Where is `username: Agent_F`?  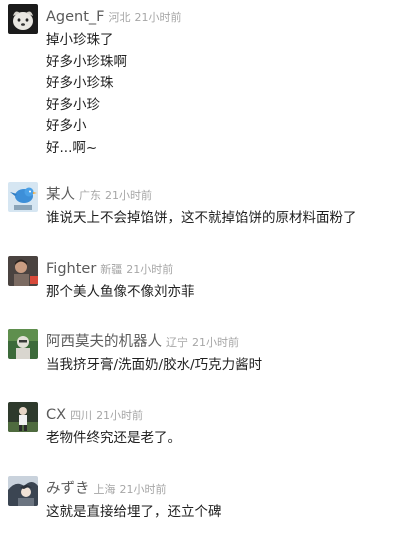 username: Agent_F is located at coordinates (75, 17).